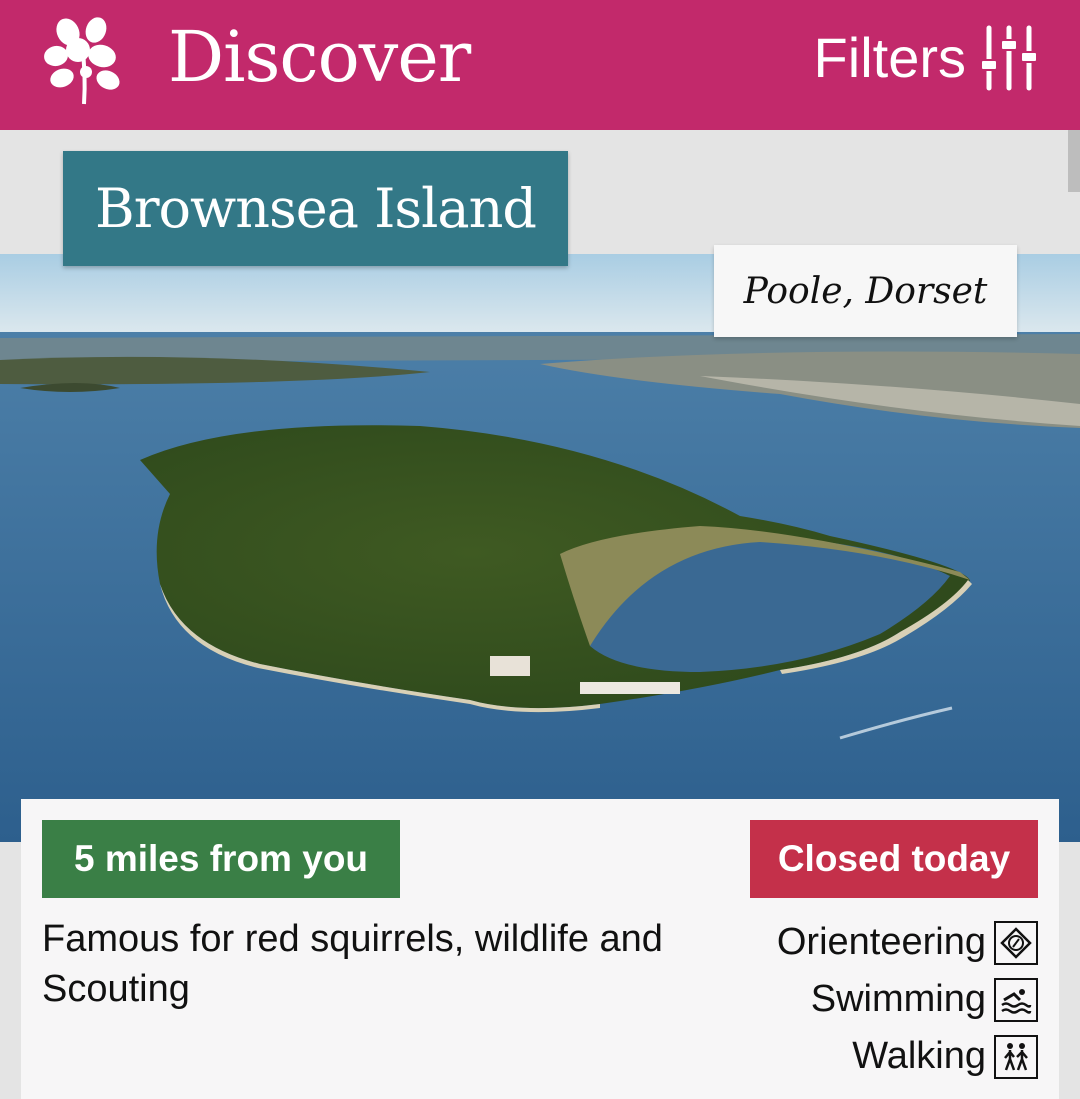 The image size is (1080, 1099). Describe the element at coordinates (889, 57) in the screenshot. I see `filters-label: Filters` at that location.